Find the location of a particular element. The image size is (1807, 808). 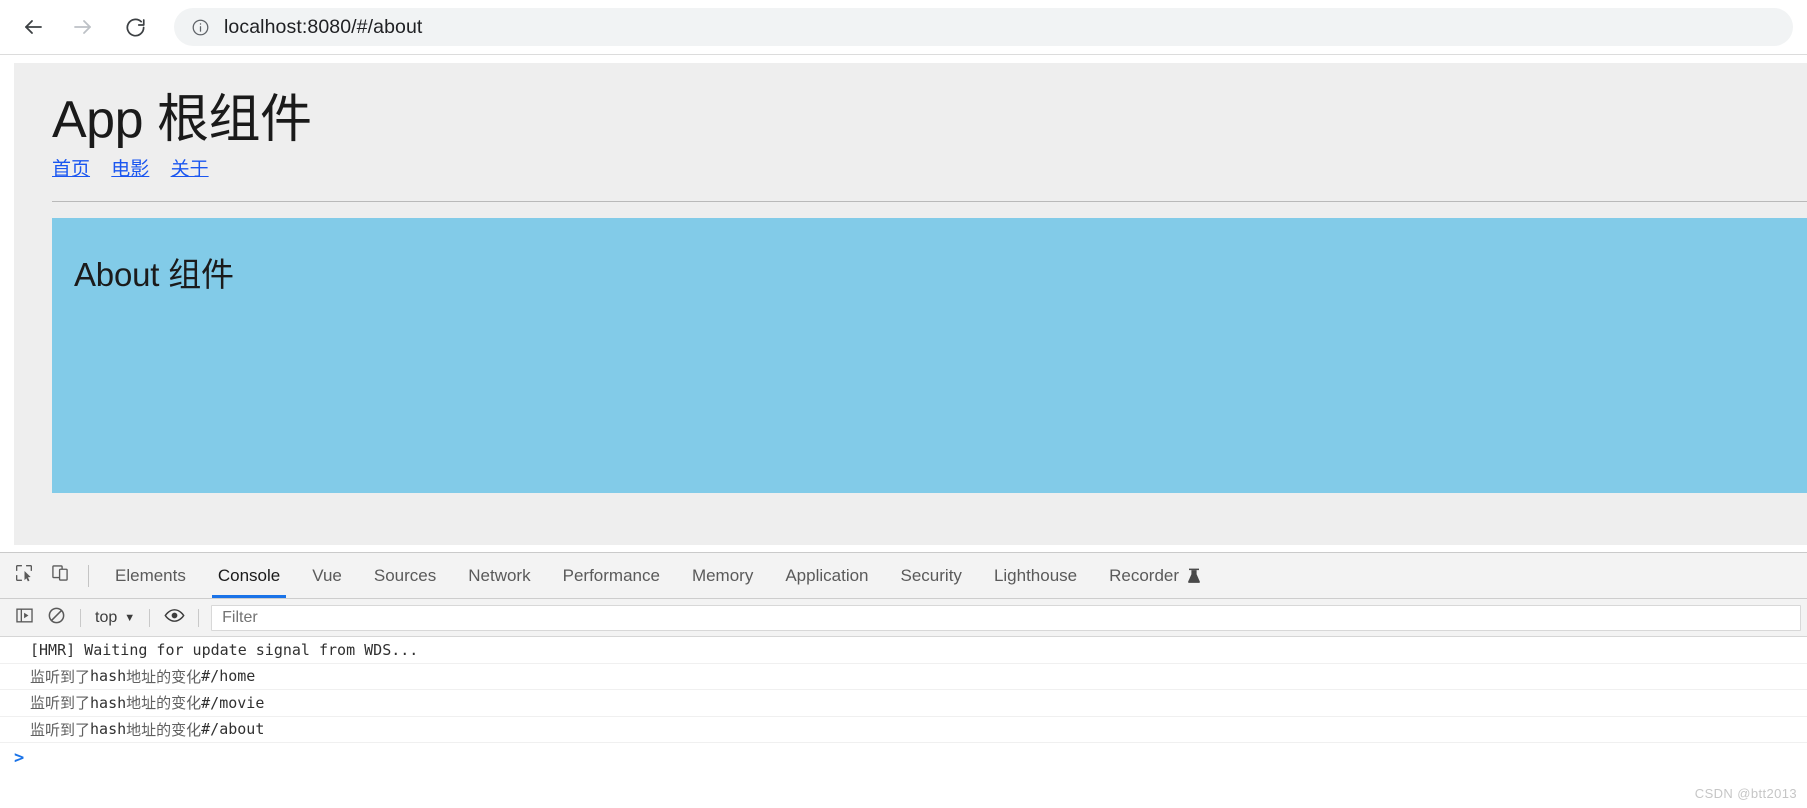

tab-recorder: Recorder is located at coordinates (1155, 575).